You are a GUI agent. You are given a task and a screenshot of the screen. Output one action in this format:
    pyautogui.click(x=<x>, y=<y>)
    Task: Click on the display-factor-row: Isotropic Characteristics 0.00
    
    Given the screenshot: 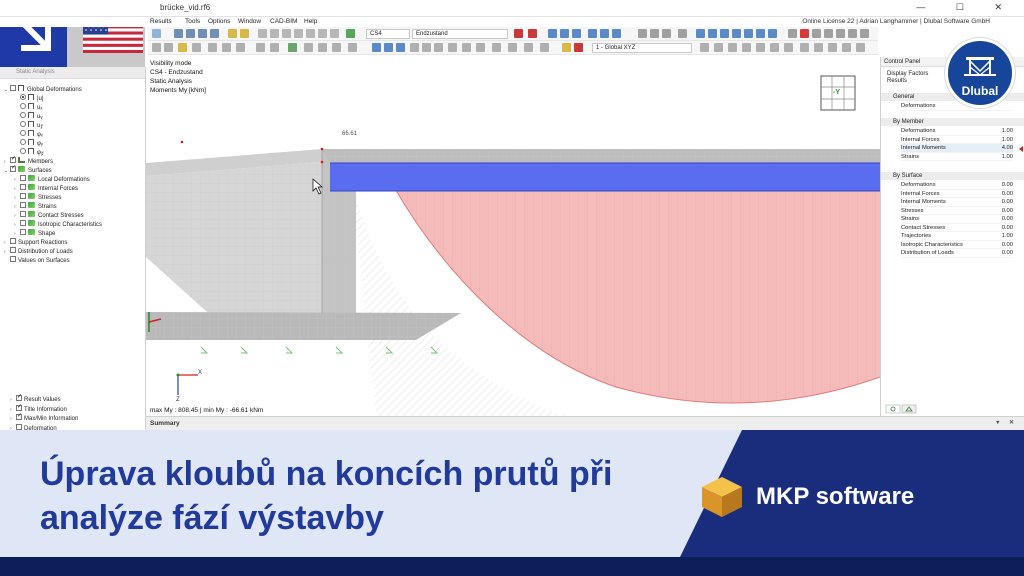 What is the action you would take?
    pyautogui.click(x=957, y=245)
    